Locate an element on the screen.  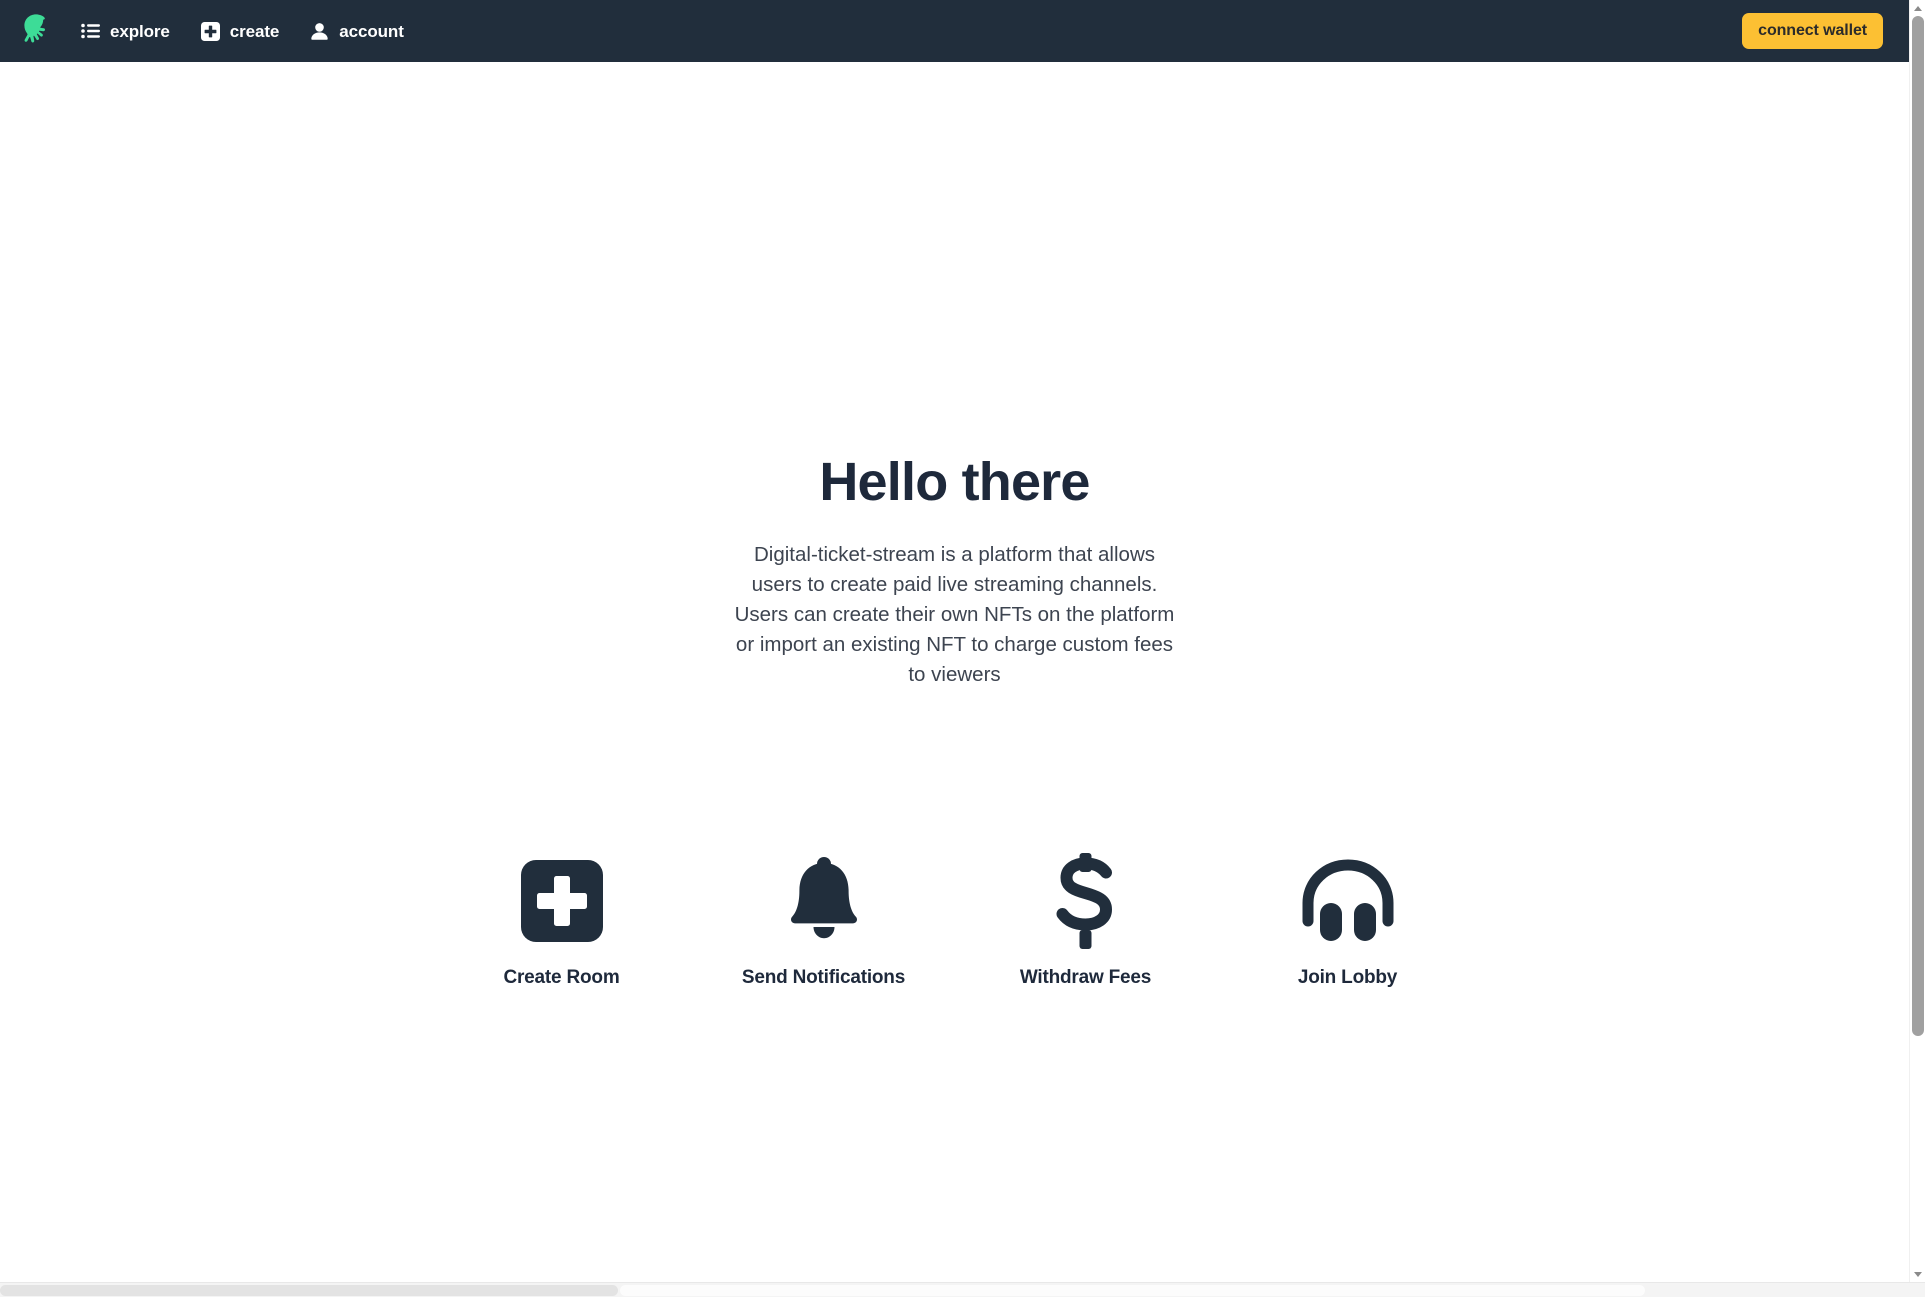
dollar-sign-icon is located at coordinates (1086, 901).